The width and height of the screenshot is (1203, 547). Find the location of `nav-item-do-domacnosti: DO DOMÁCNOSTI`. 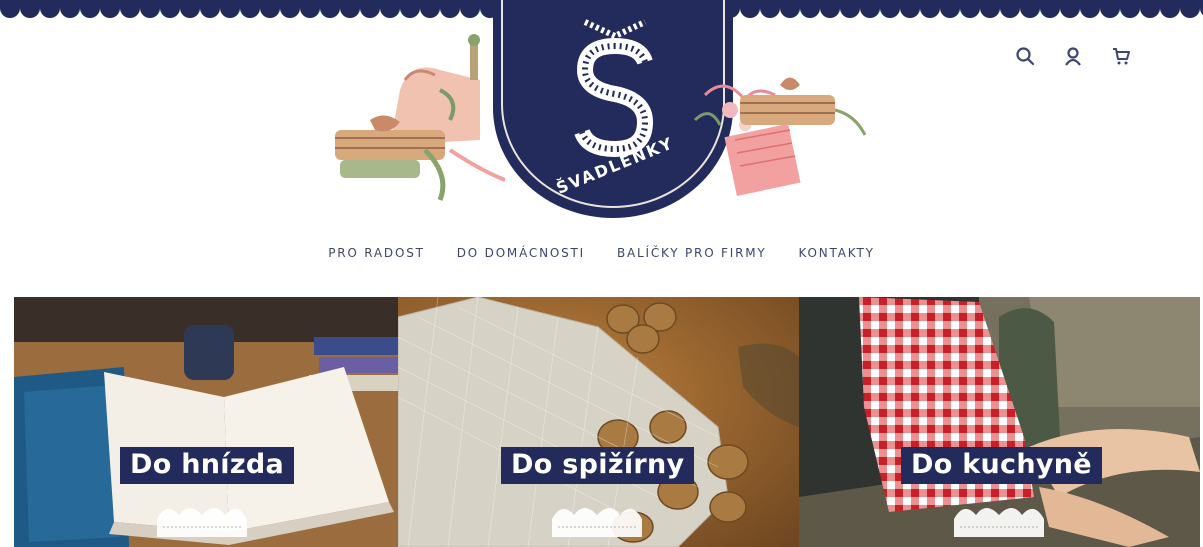

nav-item-do-domacnosti: DO DOMÁCNOSTI is located at coordinates (521, 253).